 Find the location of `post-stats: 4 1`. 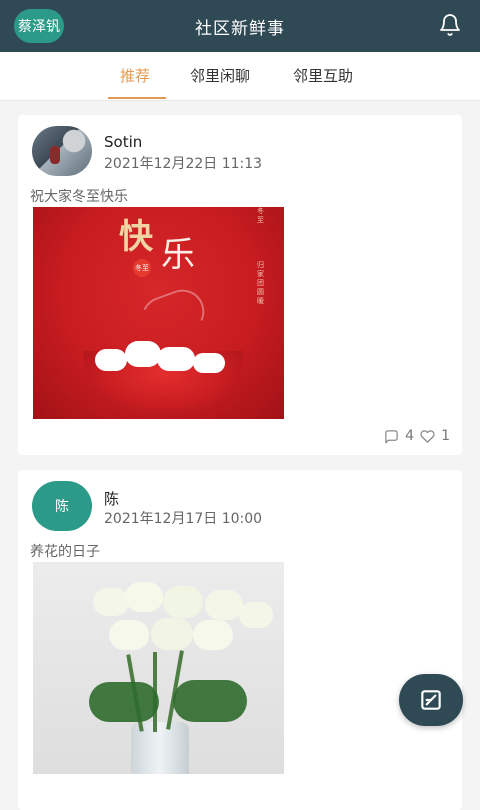

post-stats: 4 1 is located at coordinates (417, 436).